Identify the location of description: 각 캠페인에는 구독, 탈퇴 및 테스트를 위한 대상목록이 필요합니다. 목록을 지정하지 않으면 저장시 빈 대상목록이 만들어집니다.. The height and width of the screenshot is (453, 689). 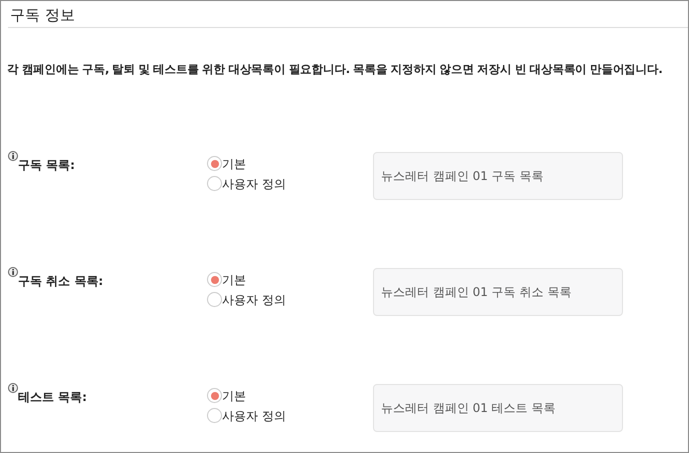
(335, 69).